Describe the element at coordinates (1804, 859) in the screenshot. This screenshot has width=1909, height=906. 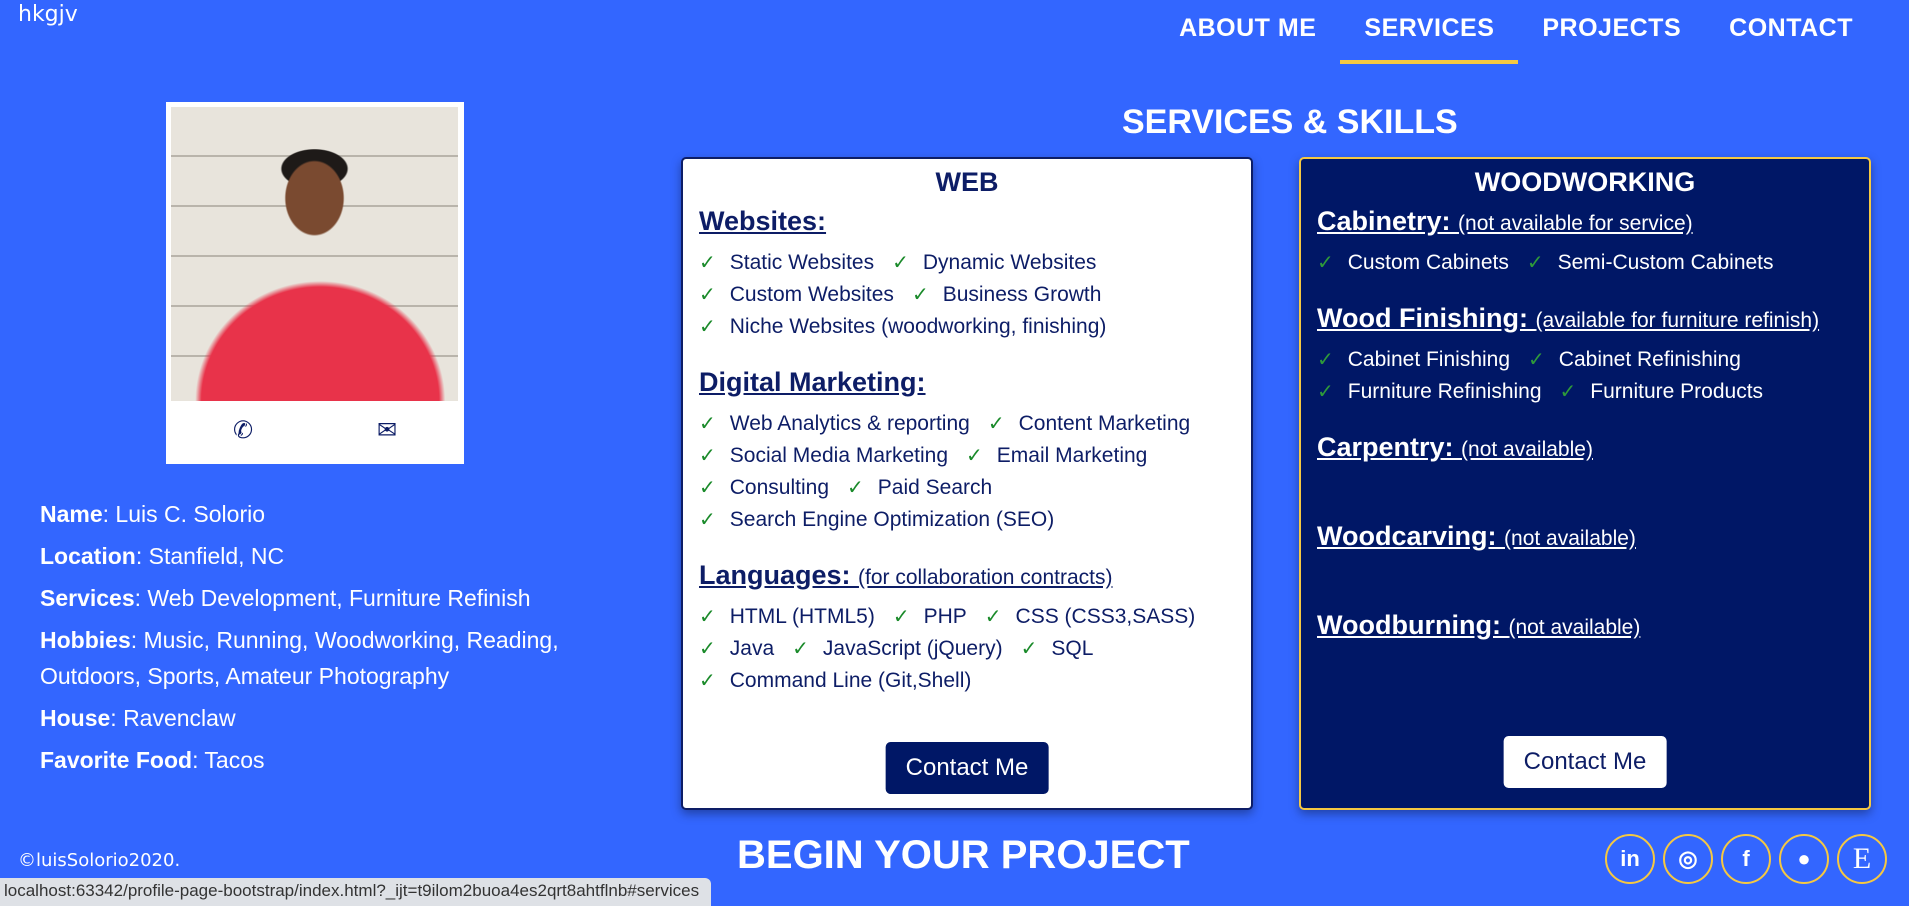
I see `github-icon: ●` at that location.